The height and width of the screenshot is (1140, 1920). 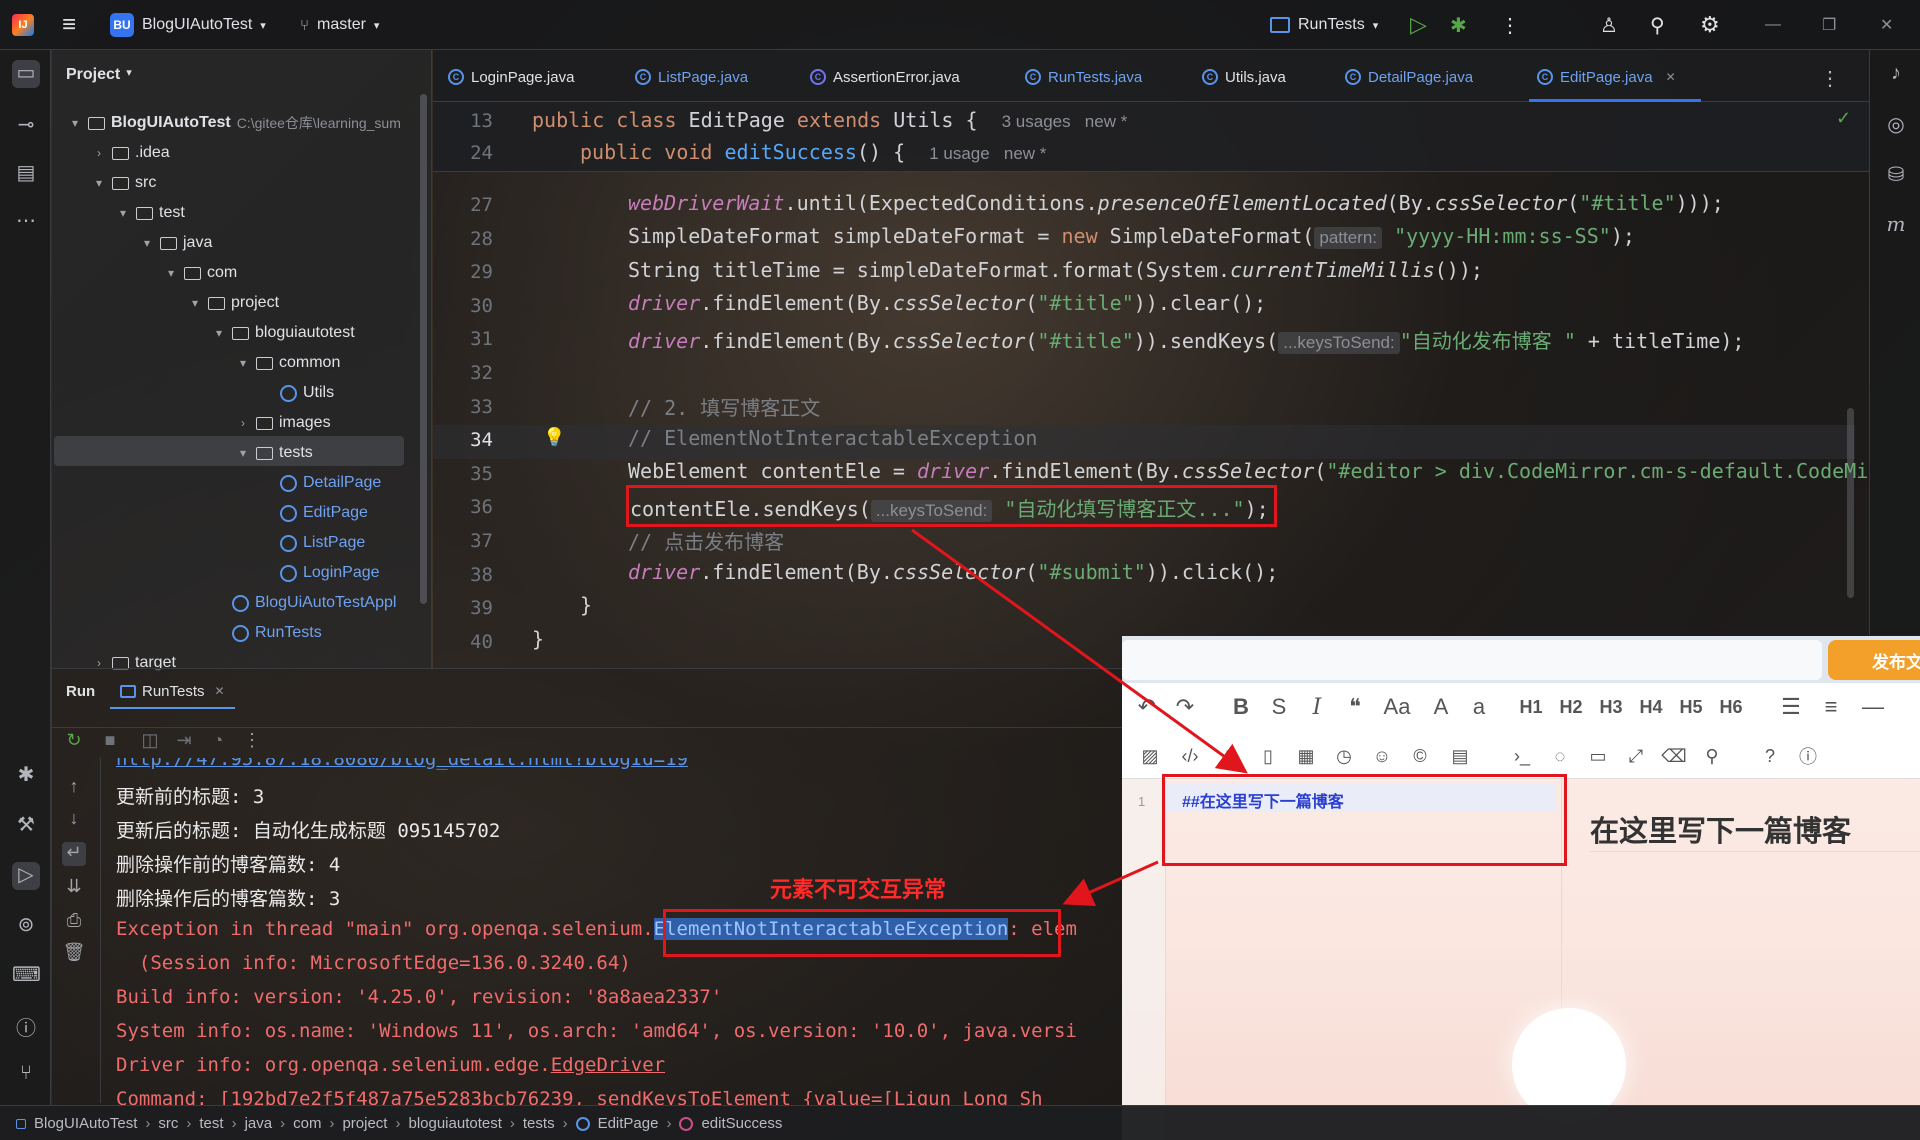 I want to click on breadcrumb-item: bloguiautotest, so click(x=454, y=1123).